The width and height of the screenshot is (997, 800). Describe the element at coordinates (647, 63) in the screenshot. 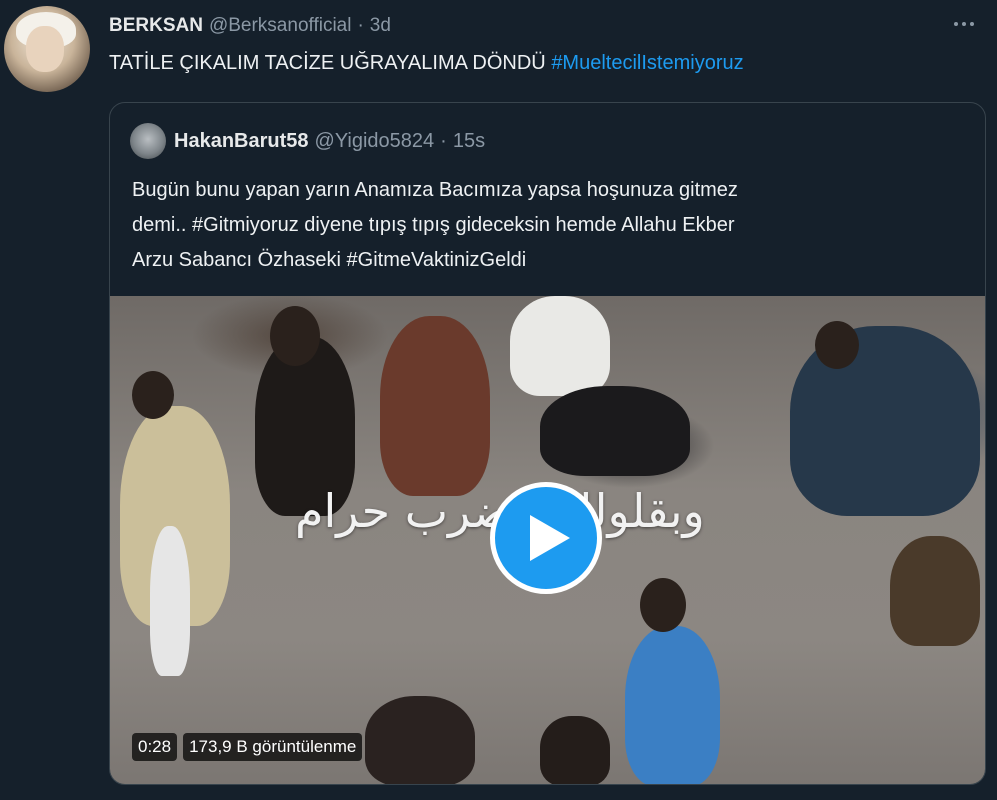

I see `hashtag-link: #MueltecilIstemiyoruz` at that location.